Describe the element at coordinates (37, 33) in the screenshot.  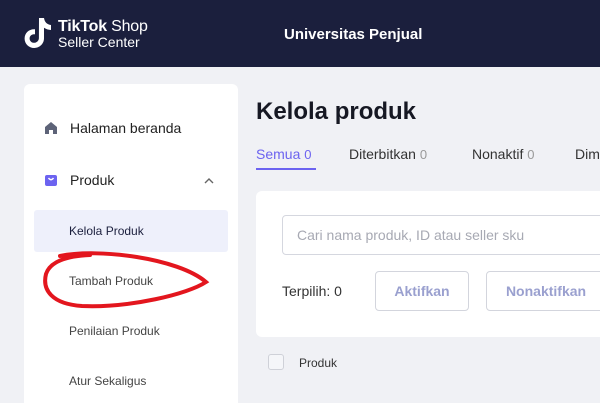
I see `tiktok-logo-icon` at that location.